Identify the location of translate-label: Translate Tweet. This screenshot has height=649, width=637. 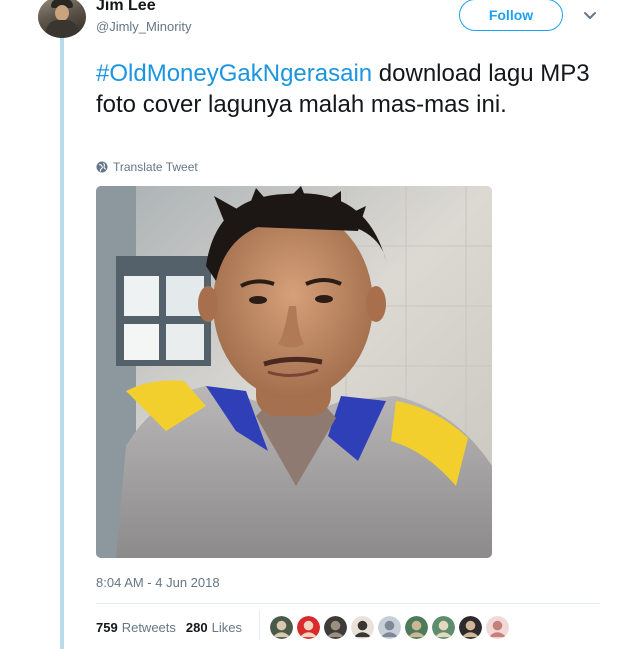
(155, 167).